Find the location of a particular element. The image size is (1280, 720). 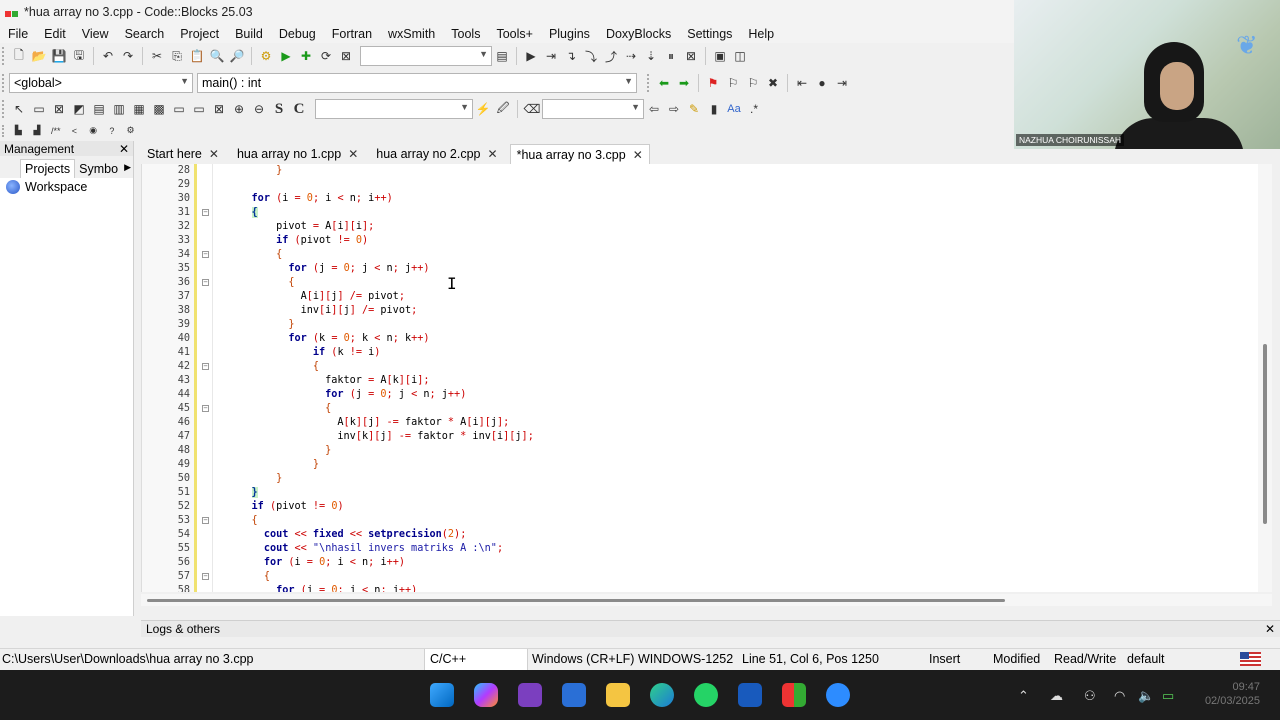

tab-scroll-right-icon: ▶ is located at coordinates (127, 167).